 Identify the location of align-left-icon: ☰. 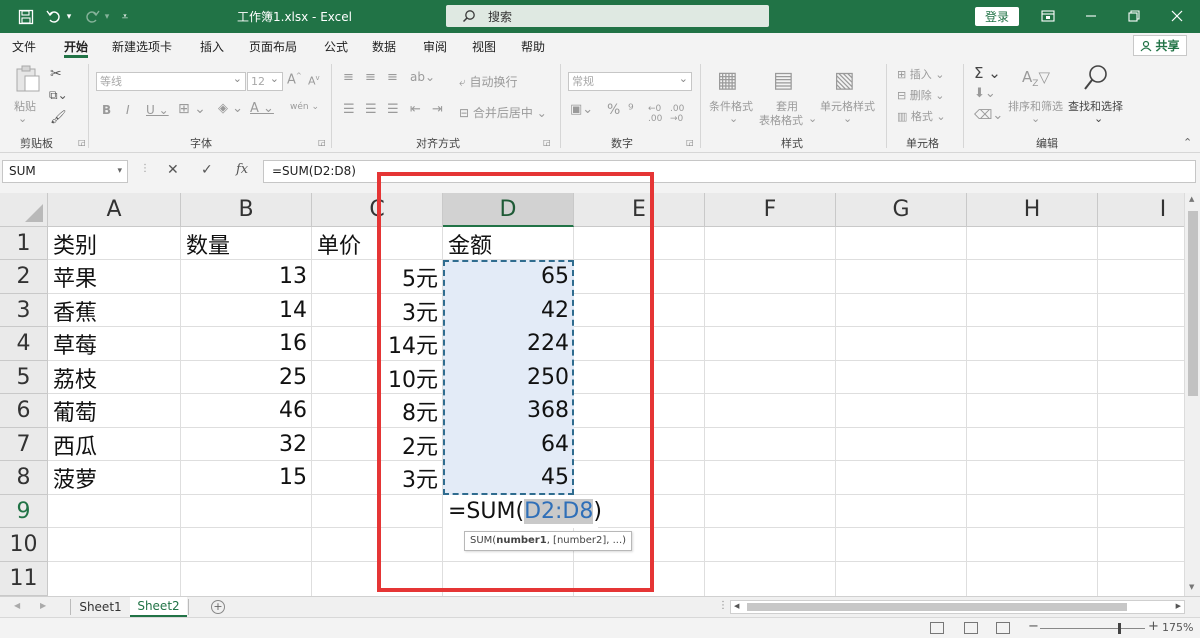
(349, 109).